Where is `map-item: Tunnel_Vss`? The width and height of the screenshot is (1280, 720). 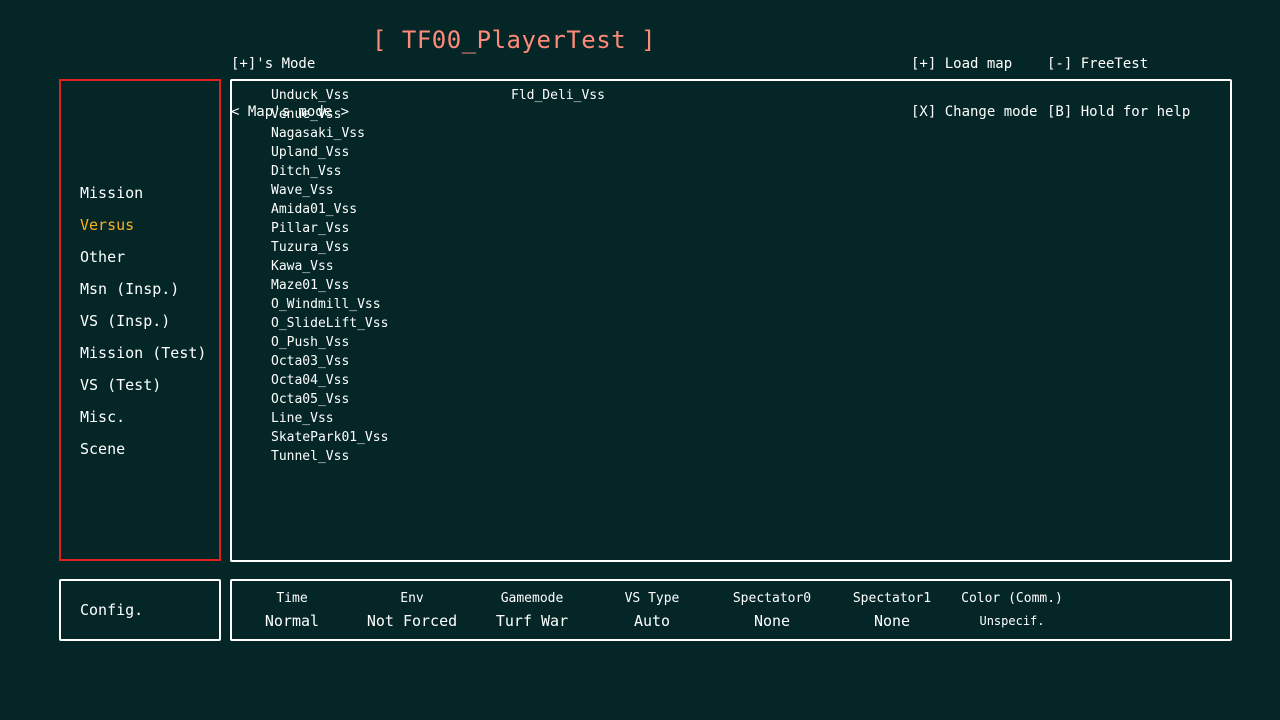 map-item: Tunnel_Vss is located at coordinates (329, 456).